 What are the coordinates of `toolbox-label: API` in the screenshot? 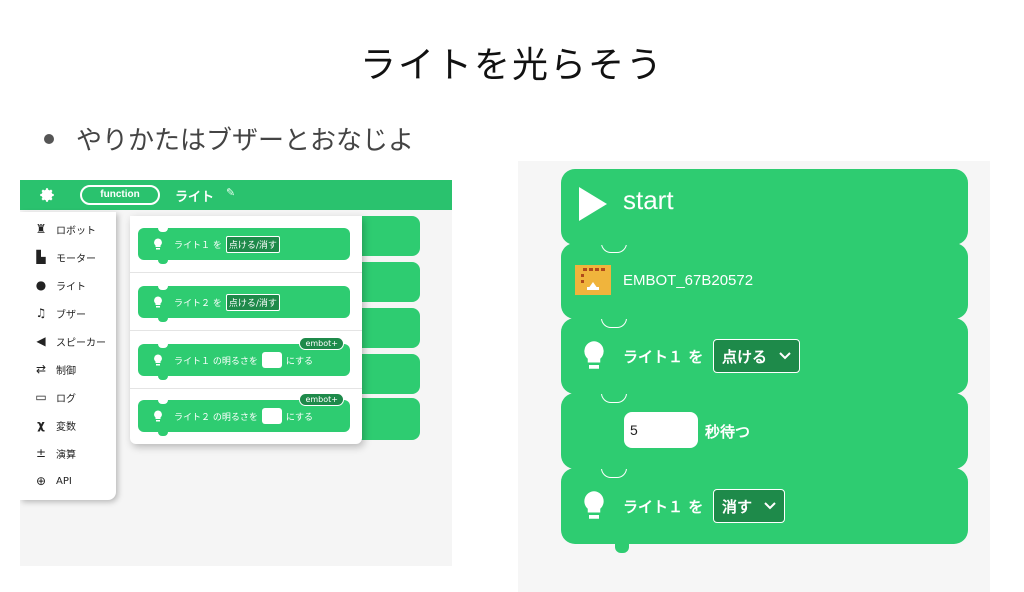 It's located at (64, 481).